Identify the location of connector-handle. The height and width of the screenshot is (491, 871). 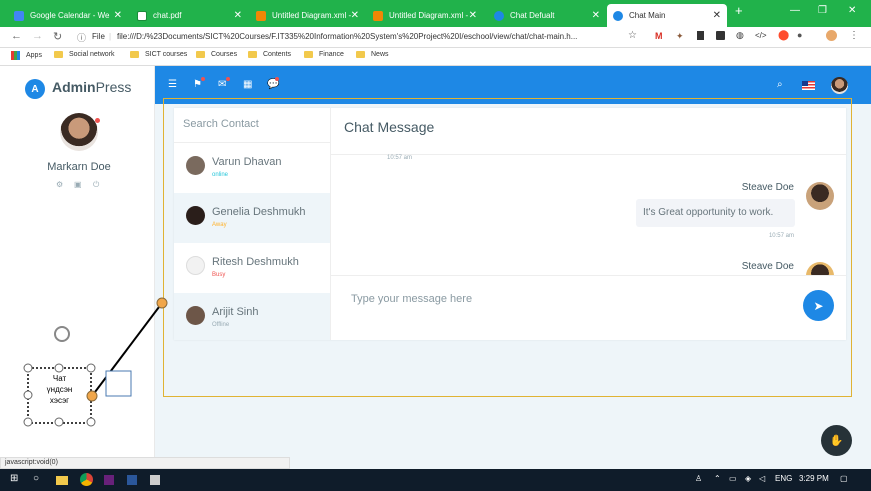
(162, 303).